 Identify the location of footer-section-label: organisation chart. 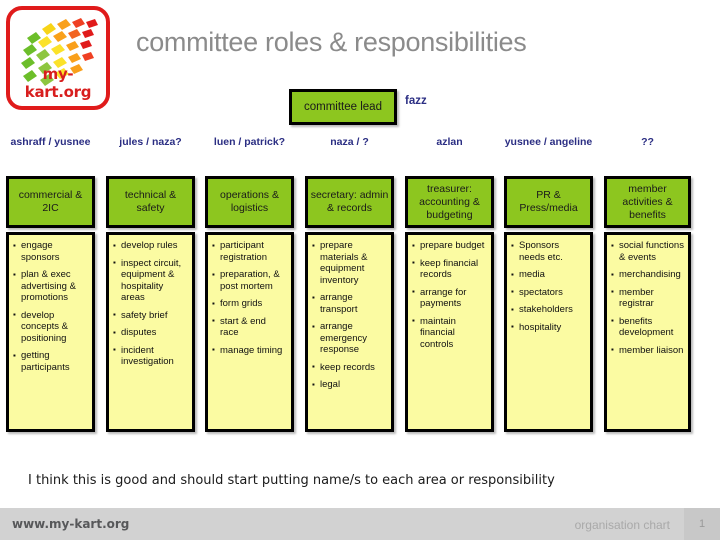
(622, 525).